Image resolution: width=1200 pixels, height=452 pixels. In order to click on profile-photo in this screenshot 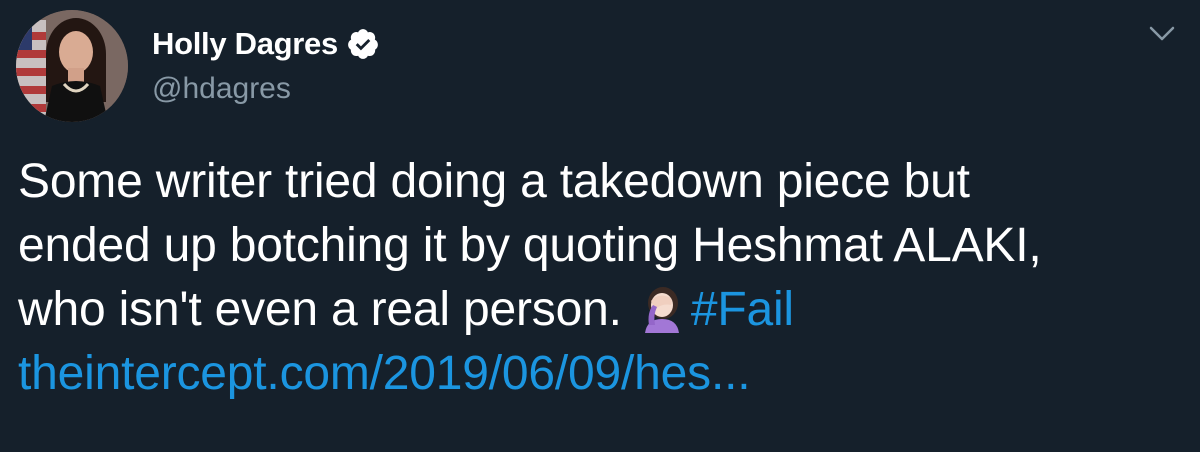, I will do `click(72, 66)`.